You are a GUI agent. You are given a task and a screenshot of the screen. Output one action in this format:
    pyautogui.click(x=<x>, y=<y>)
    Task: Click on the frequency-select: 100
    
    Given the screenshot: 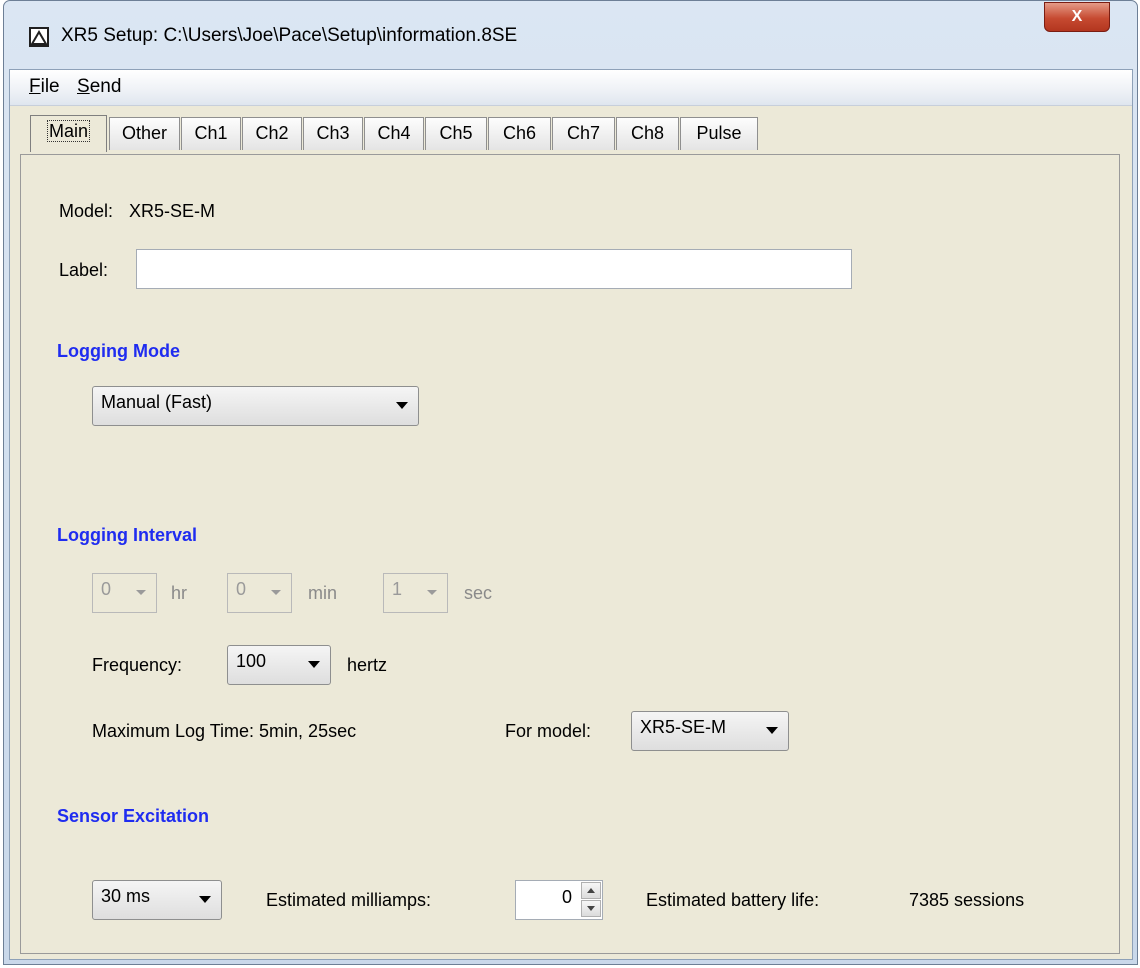 What is the action you would take?
    pyautogui.click(x=279, y=665)
    